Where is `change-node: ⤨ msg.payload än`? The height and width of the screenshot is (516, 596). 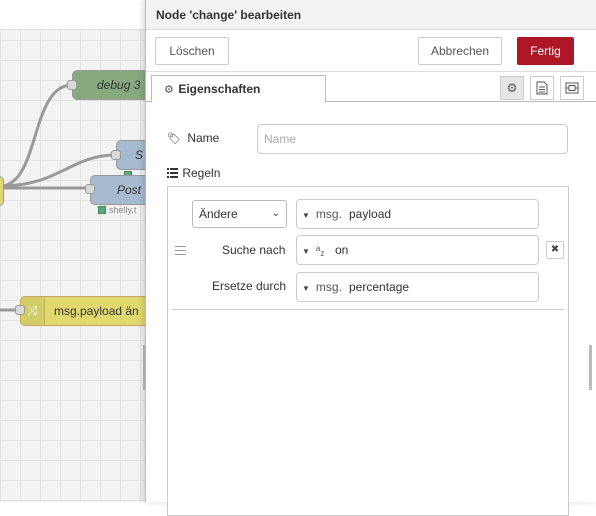 change-node: ⤨ msg.payload än is located at coordinates (82, 311).